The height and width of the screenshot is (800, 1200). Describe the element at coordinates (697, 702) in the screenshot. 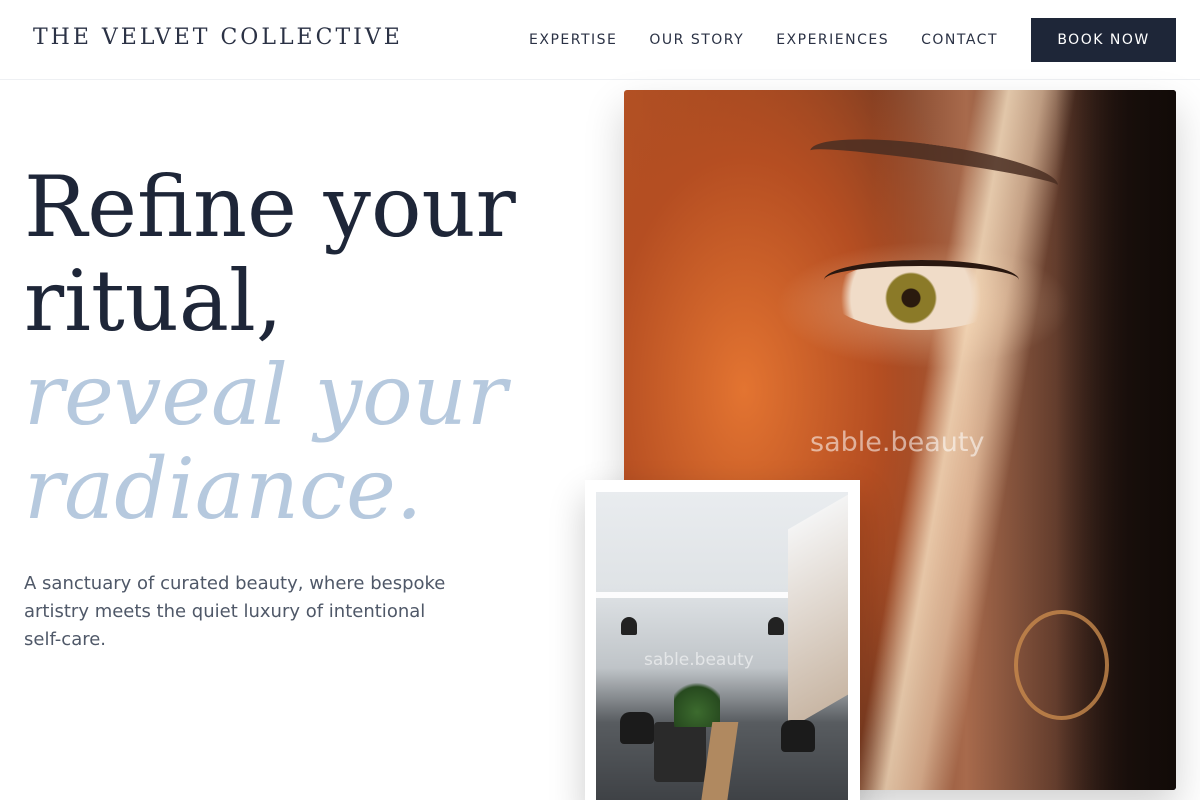

I see `salon-plant` at that location.